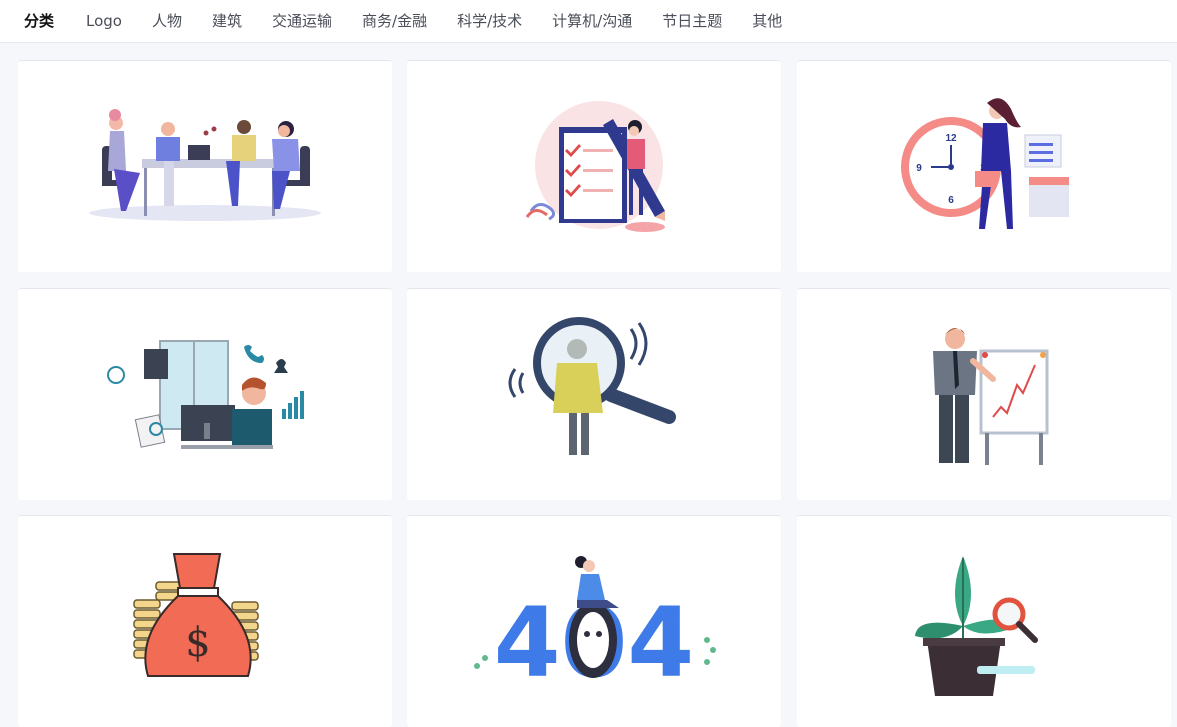 The image size is (1177, 727). What do you see at coordinates (592, 386) in the screenshot?
I see `magnifier-person-illustration` at bounding box center [592, 386].